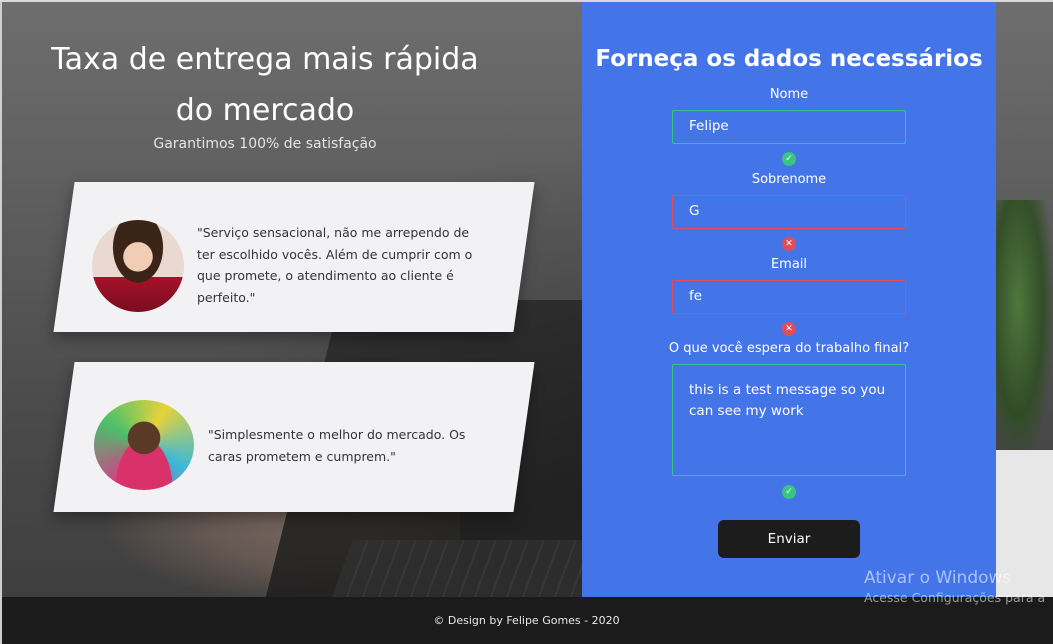 The height and width of the screenshot is (644, 1053). I want to click on submit-button: Enviar, so click(789, 539).